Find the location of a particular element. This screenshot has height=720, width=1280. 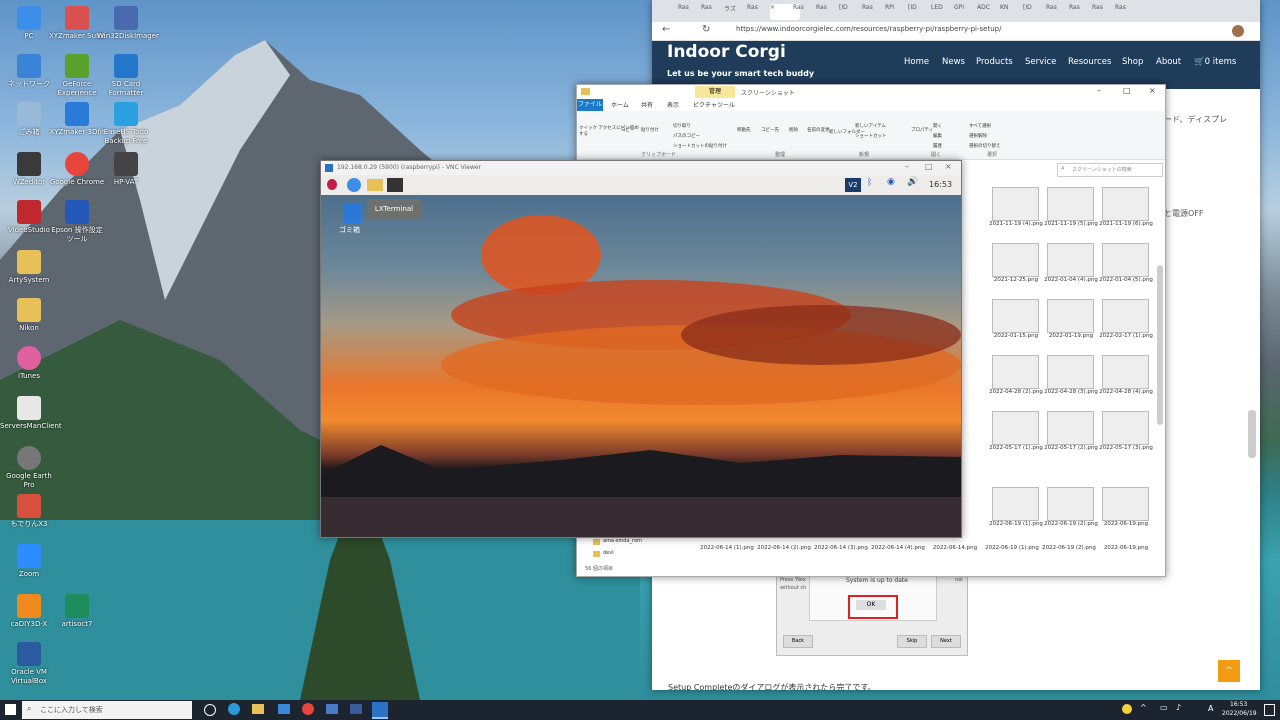

nav-home: Home is located at coordinates (916, 62).